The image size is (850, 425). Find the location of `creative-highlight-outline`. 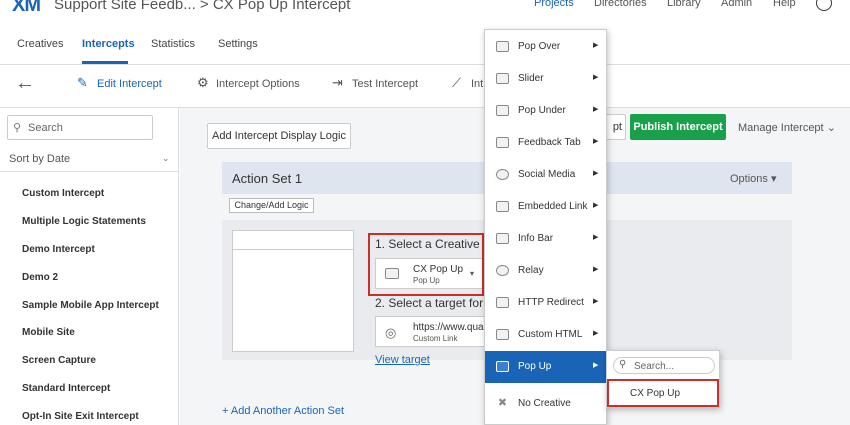

creative-highlight-outline is located at coordinates (426, 264).